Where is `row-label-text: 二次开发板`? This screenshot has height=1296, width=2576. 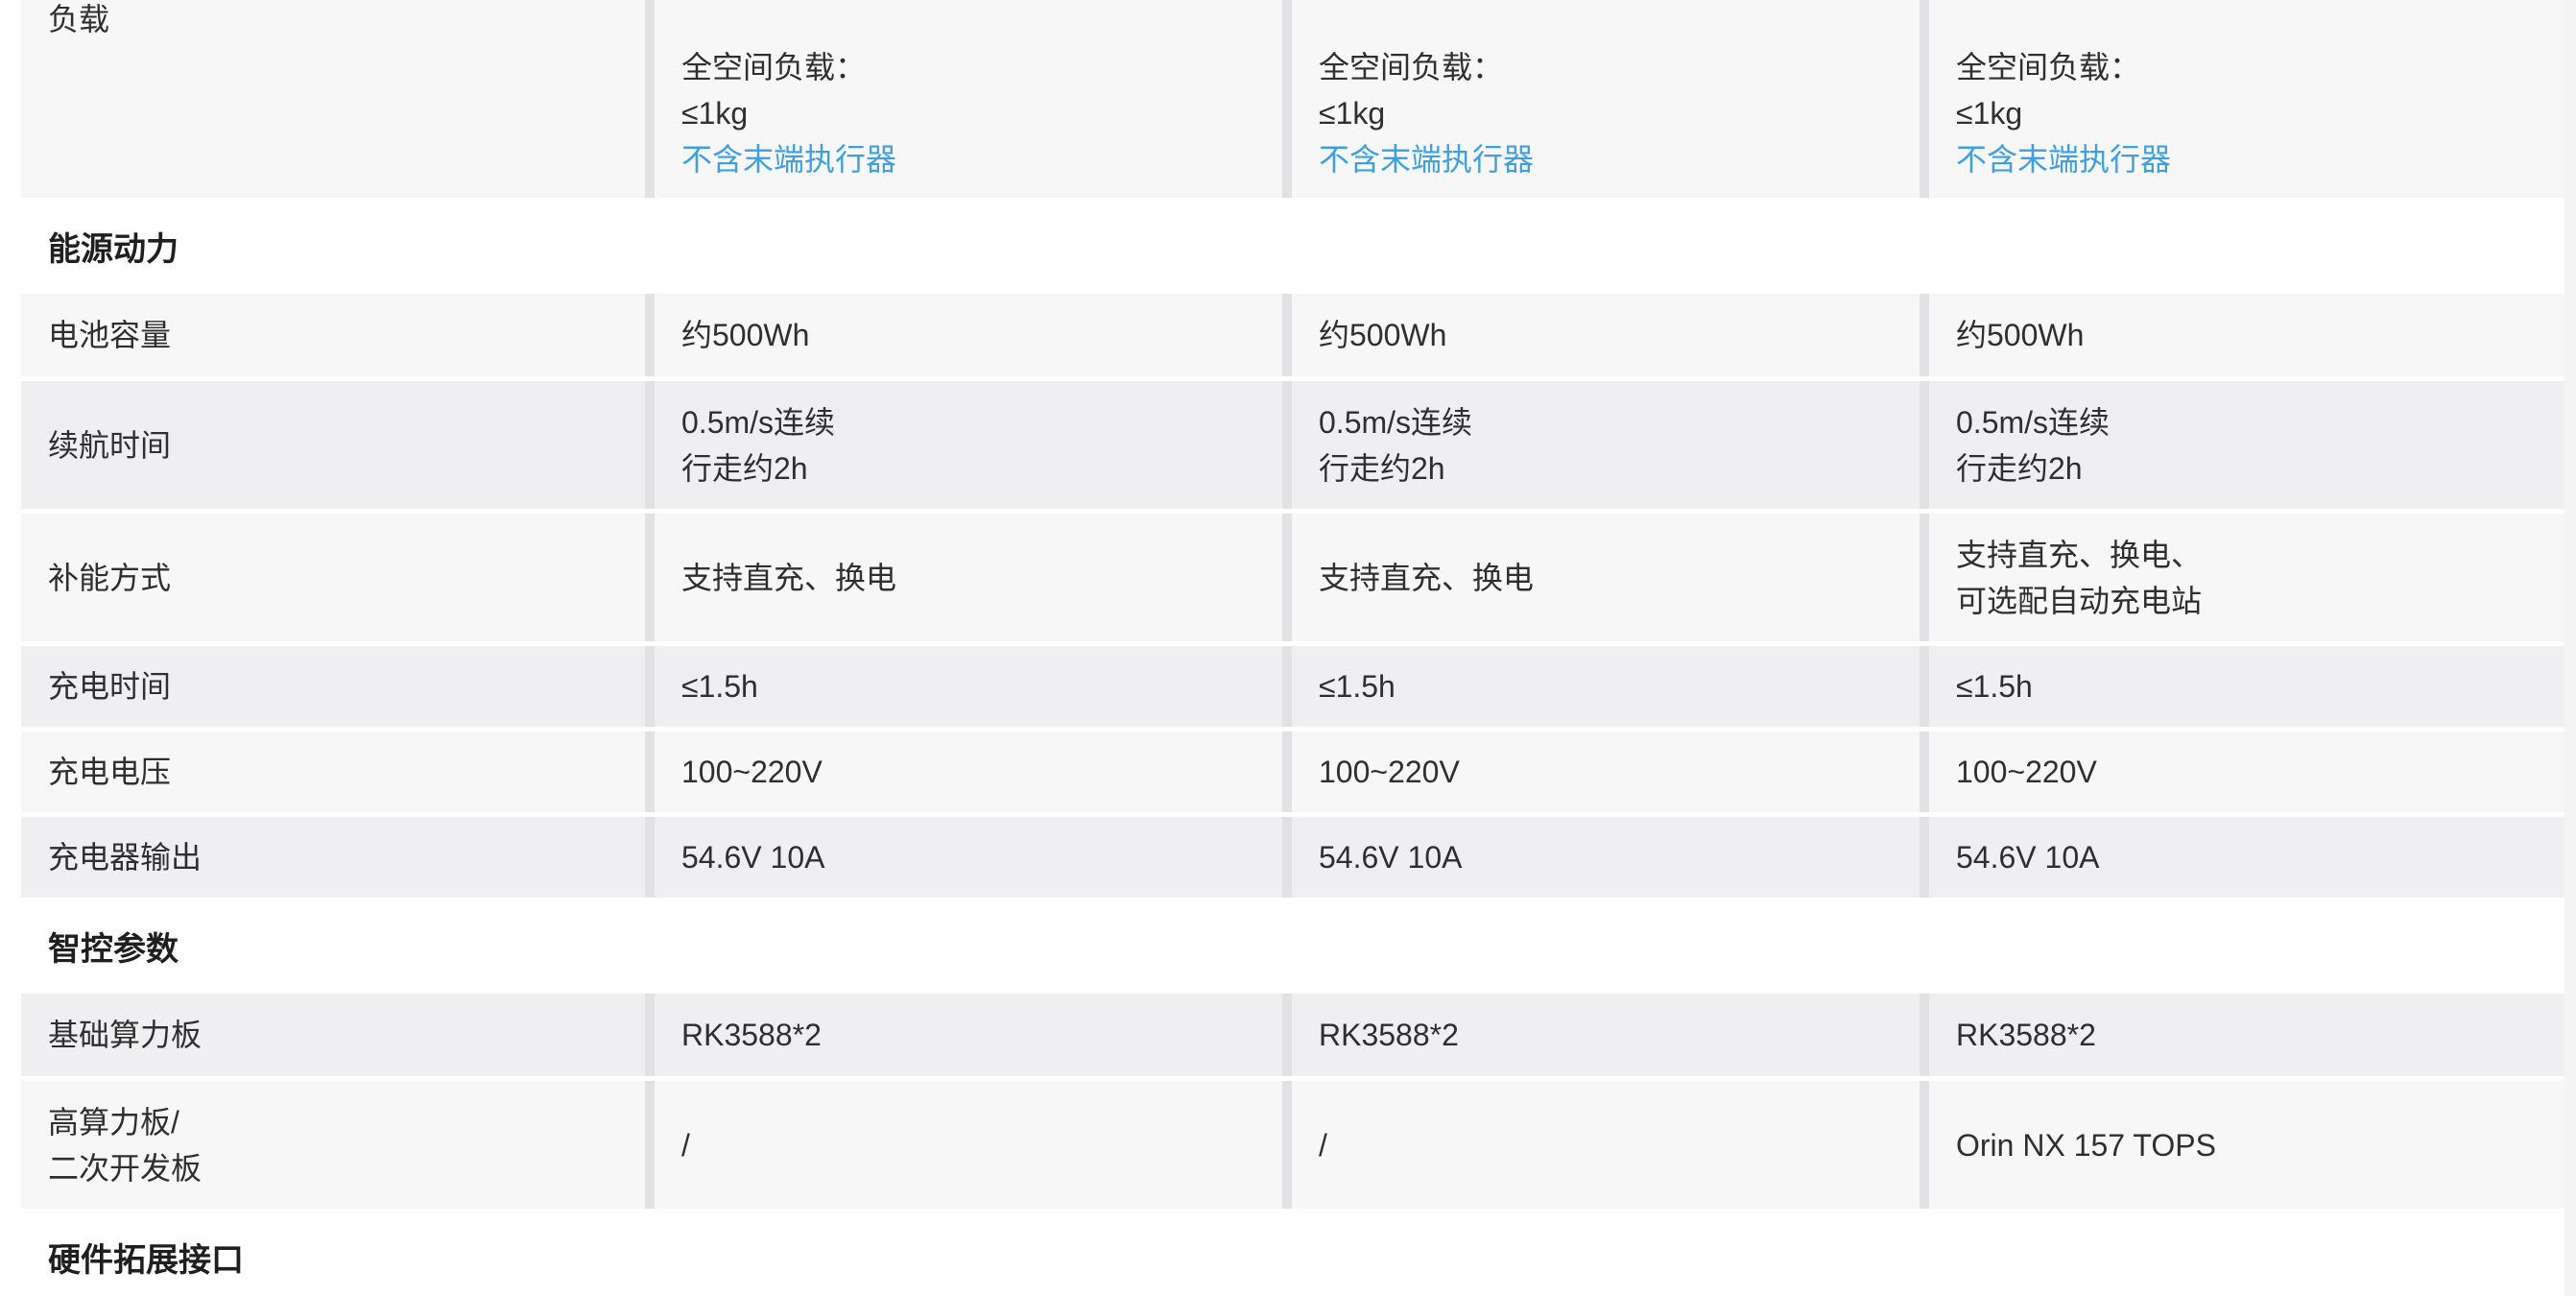
row-label-text: 二次开发板 is located at coordinates (126, 1168).